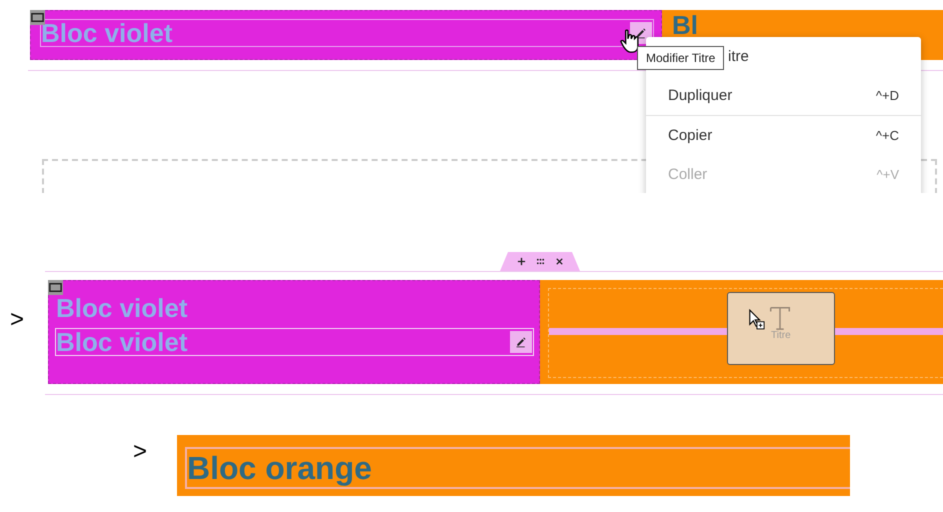  What do you see at coordinates (783, 95) in the screenshot?
I see `menu-item: Dupliquer ^+D` at bounding box center [783, 95].